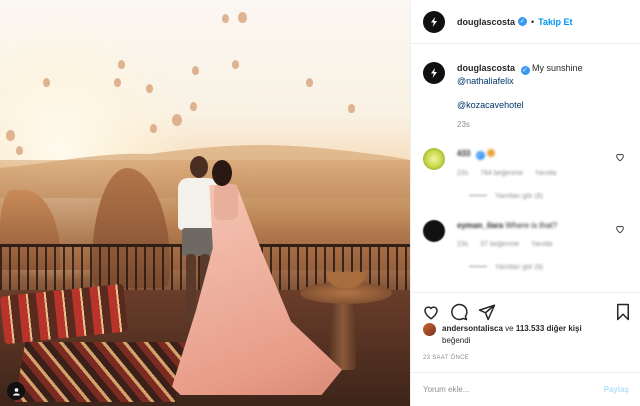 The height and width of the screenshot is (406, 640). I want to click on liker-avatar, so click(429, 329).